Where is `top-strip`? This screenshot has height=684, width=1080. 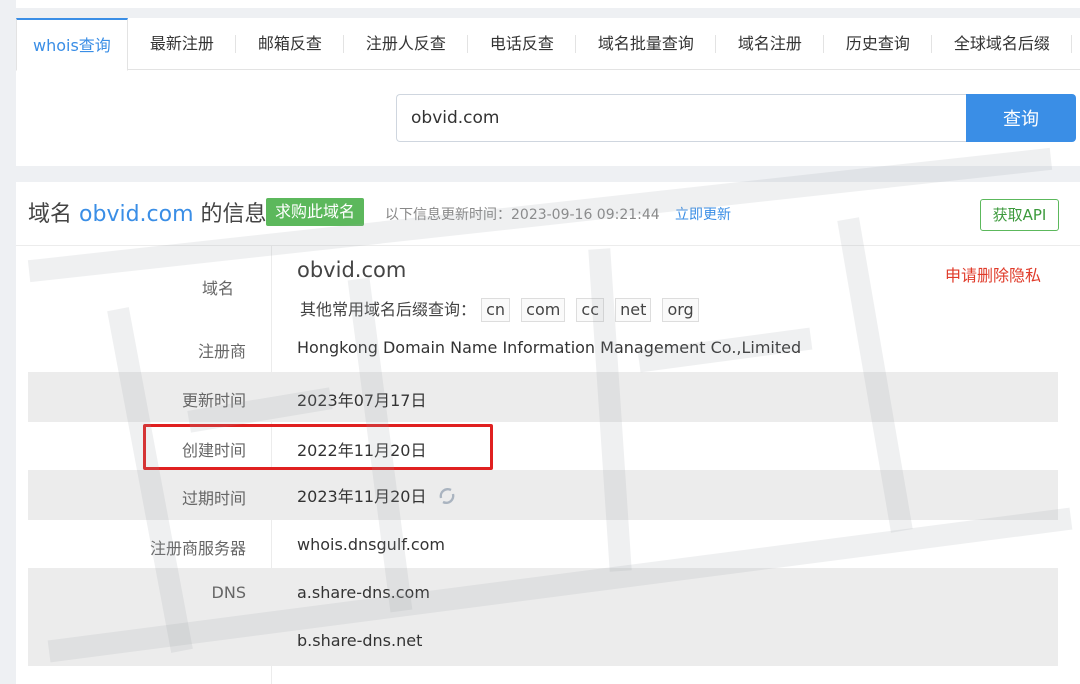
top-strip is located at coordinates (548, 4).